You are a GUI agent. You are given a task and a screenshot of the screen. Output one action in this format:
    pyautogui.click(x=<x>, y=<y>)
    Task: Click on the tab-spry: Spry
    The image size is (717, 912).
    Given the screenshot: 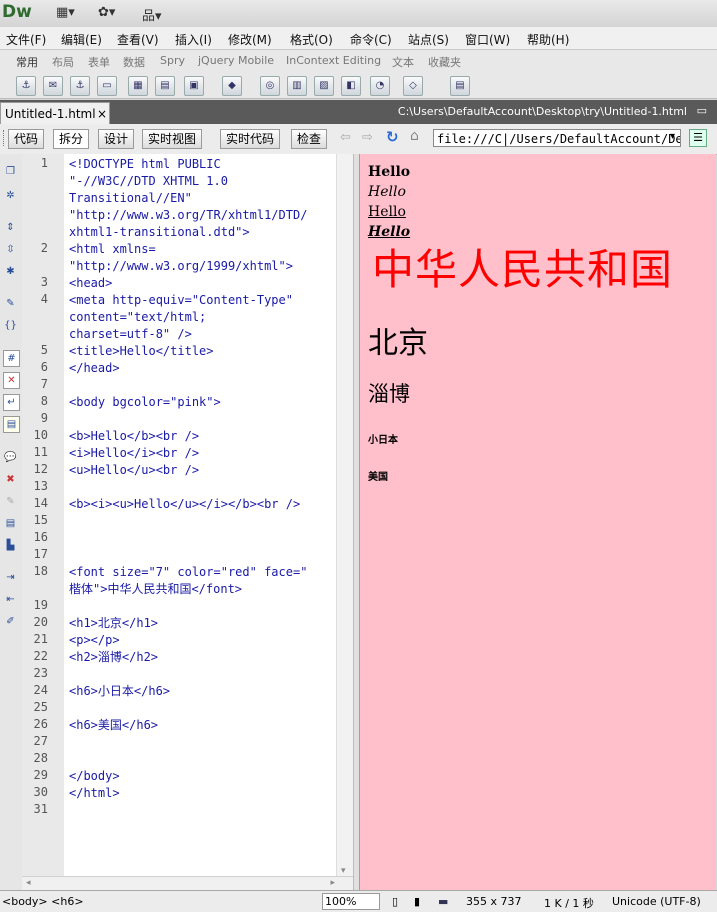 What is the action you would take?
    pyautogui.click(x=172, y=60)
    